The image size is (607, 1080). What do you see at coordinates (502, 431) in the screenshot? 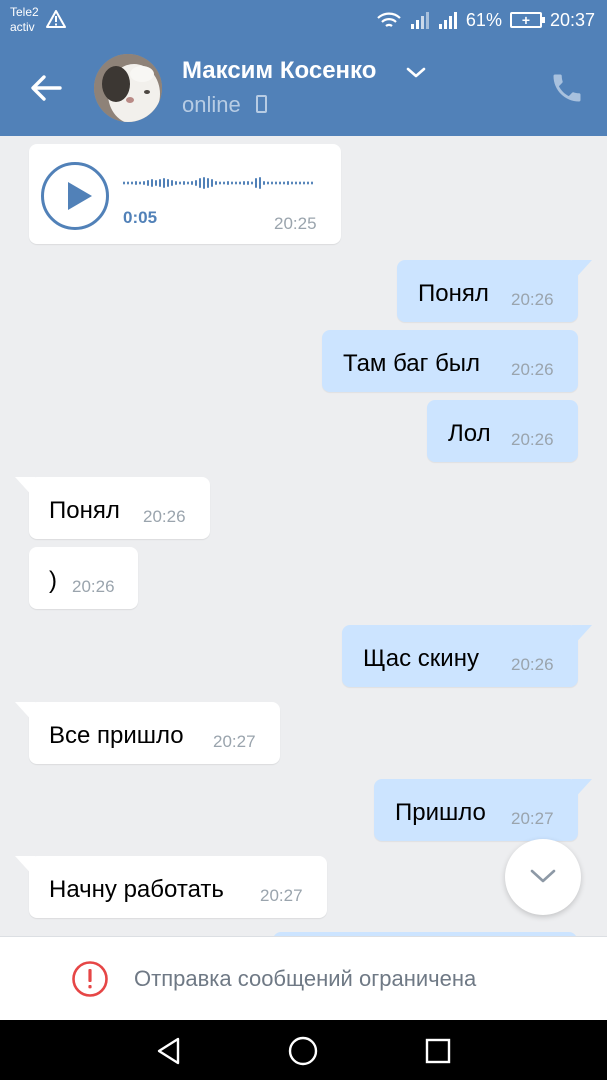
I see `message-outgoing: Лол 20:26` at bounding box center [502, 431].